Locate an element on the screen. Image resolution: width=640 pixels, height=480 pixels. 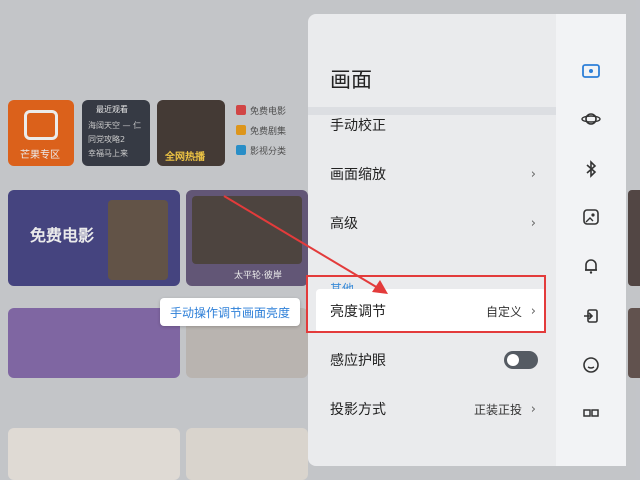
advanced-row: 高级 › is located at coordinates (432, 223).